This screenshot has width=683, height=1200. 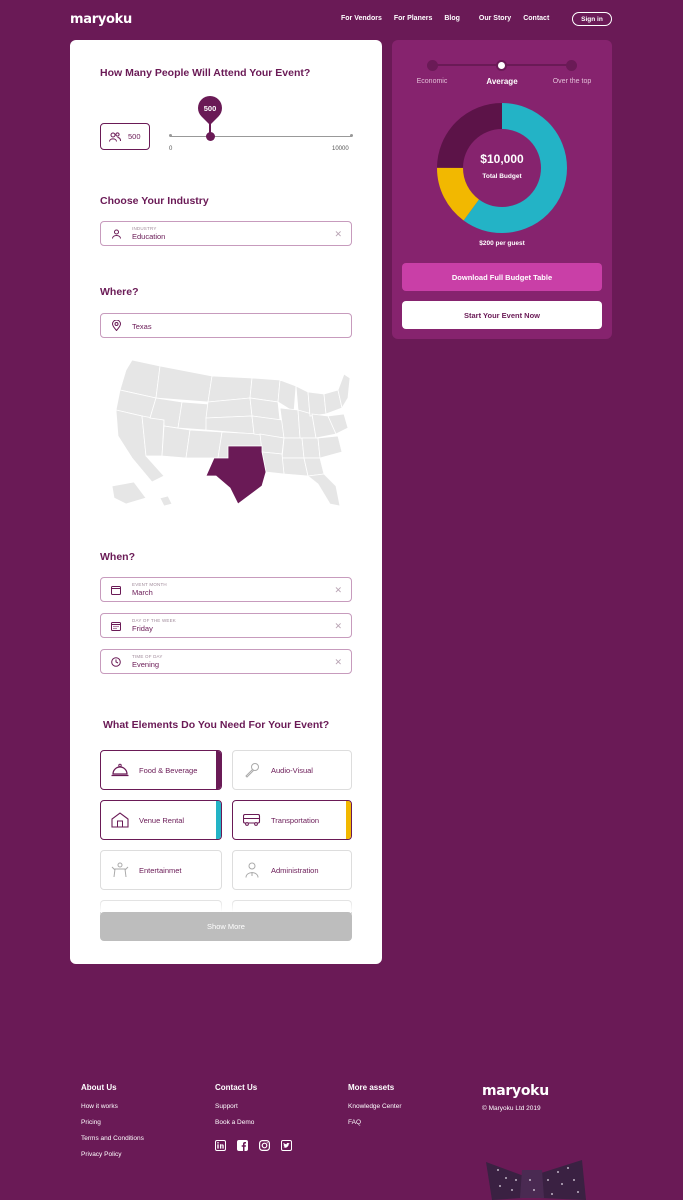 I want to click on budget-donut-chart, so click(x=502, y=168).